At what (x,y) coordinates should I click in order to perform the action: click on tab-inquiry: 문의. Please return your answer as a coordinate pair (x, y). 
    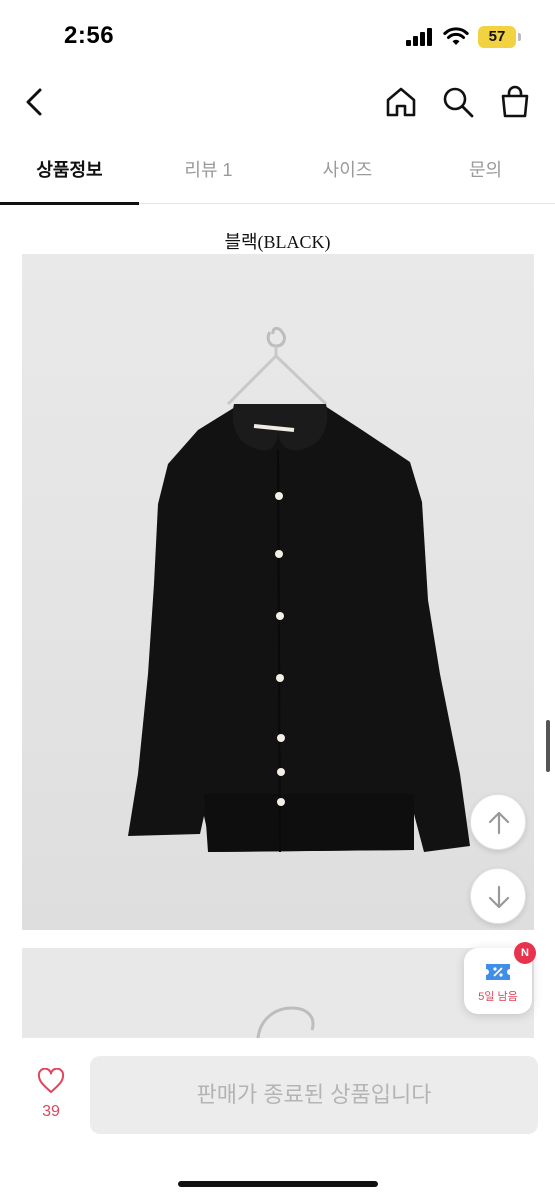
    Looking at the image, I should click on (485, 174).